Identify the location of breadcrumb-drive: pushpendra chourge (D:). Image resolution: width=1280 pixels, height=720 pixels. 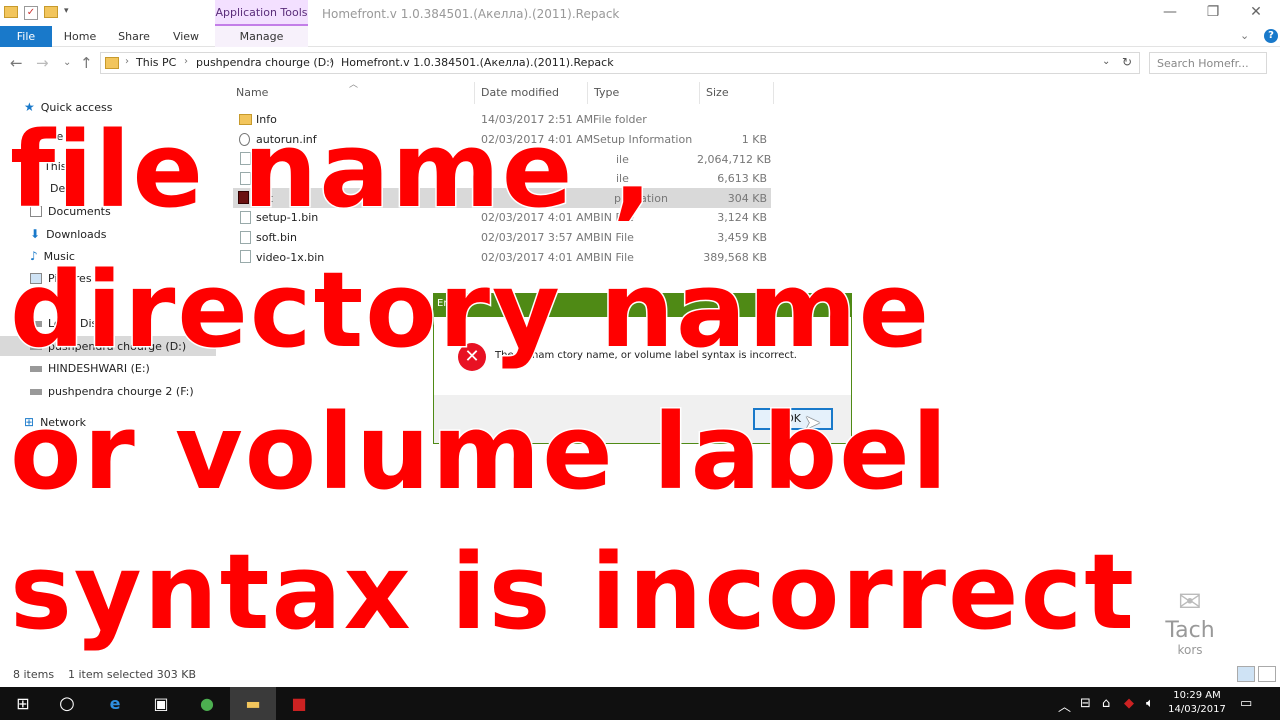
(265, 62).